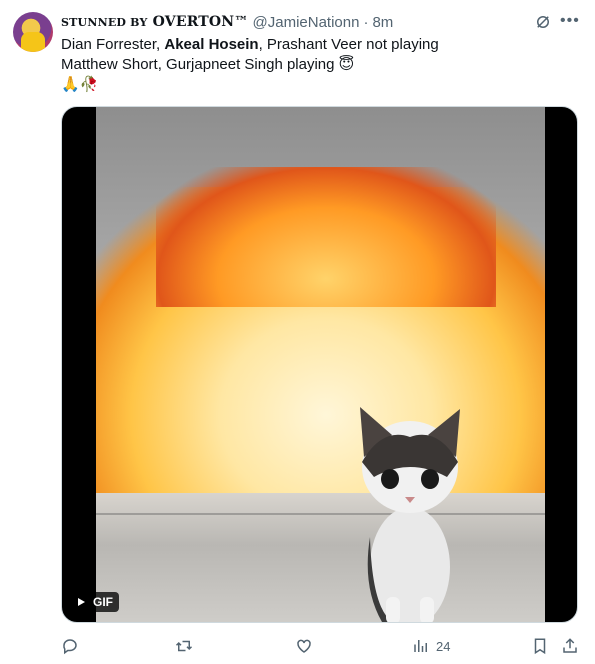  I want to click on emoji-smile: 😇, so click(346, 64).